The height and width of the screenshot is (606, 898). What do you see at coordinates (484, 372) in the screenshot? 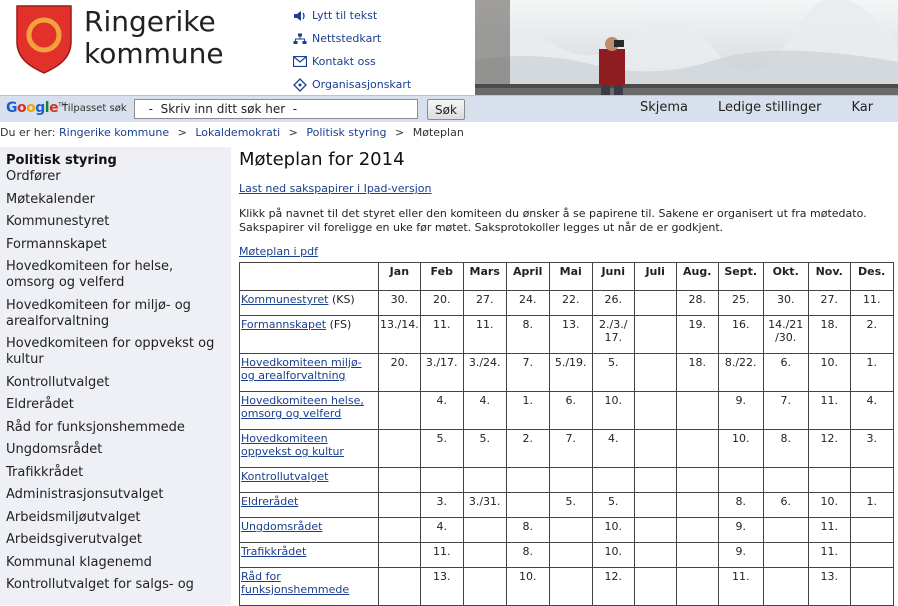
I see `meeting-date-cell: 3./24.` at bounding box center [484, 372].